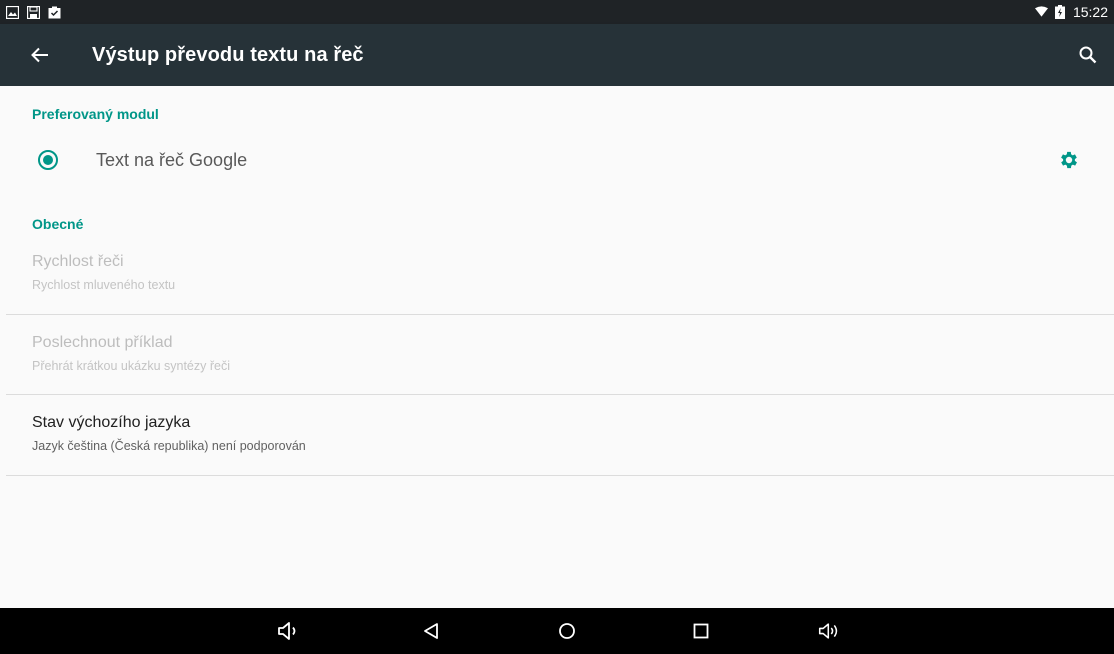 The height and width of the screenshot is (654, 1114). What do you see at coordinates (102, 342) in the screenshot?
I see `pref-title: Poslechnout příklad` at bounding box center [102, 342].